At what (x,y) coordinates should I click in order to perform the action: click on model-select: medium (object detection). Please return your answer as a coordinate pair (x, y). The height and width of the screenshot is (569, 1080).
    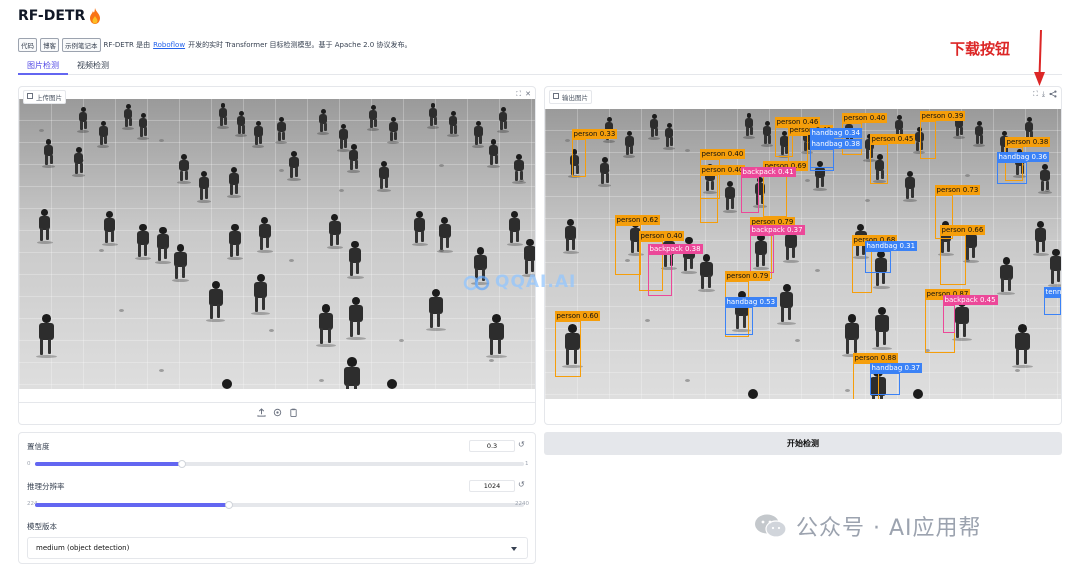
    Looking at the image, I should click on (277, 548).